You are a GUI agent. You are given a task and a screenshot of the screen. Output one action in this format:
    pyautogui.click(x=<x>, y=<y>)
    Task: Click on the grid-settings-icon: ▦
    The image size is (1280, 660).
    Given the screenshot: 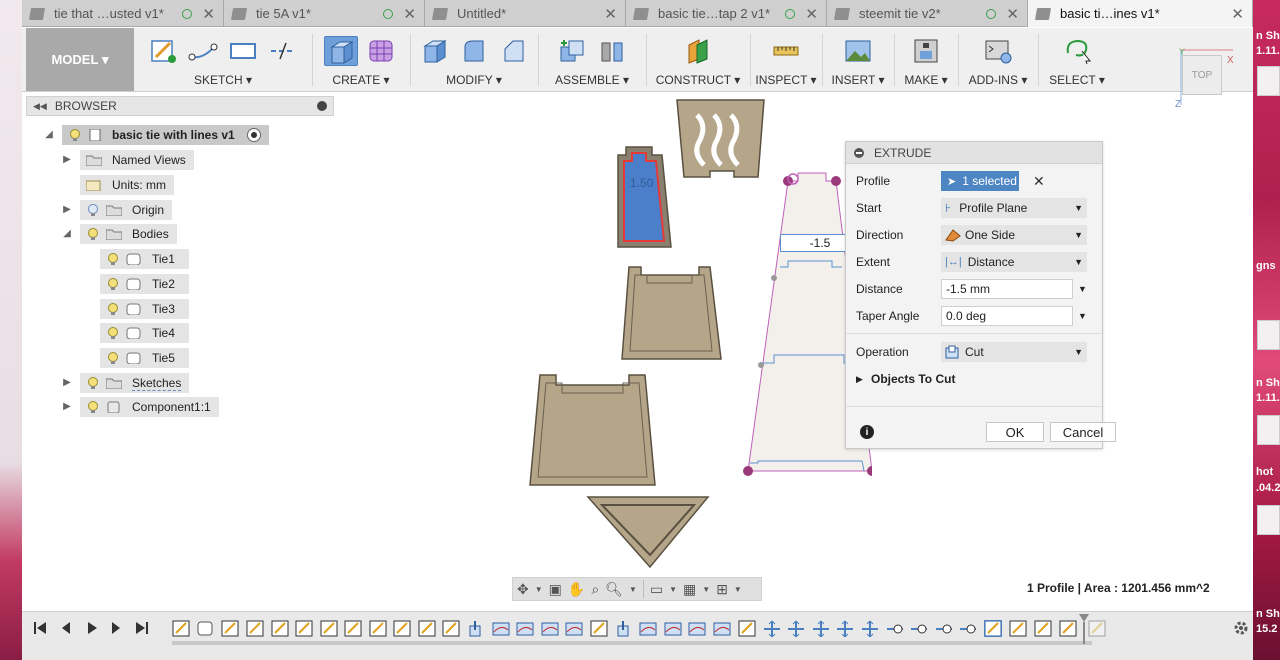 What is the action you would take?
    pyautogui.click(x=689, y=589)
    